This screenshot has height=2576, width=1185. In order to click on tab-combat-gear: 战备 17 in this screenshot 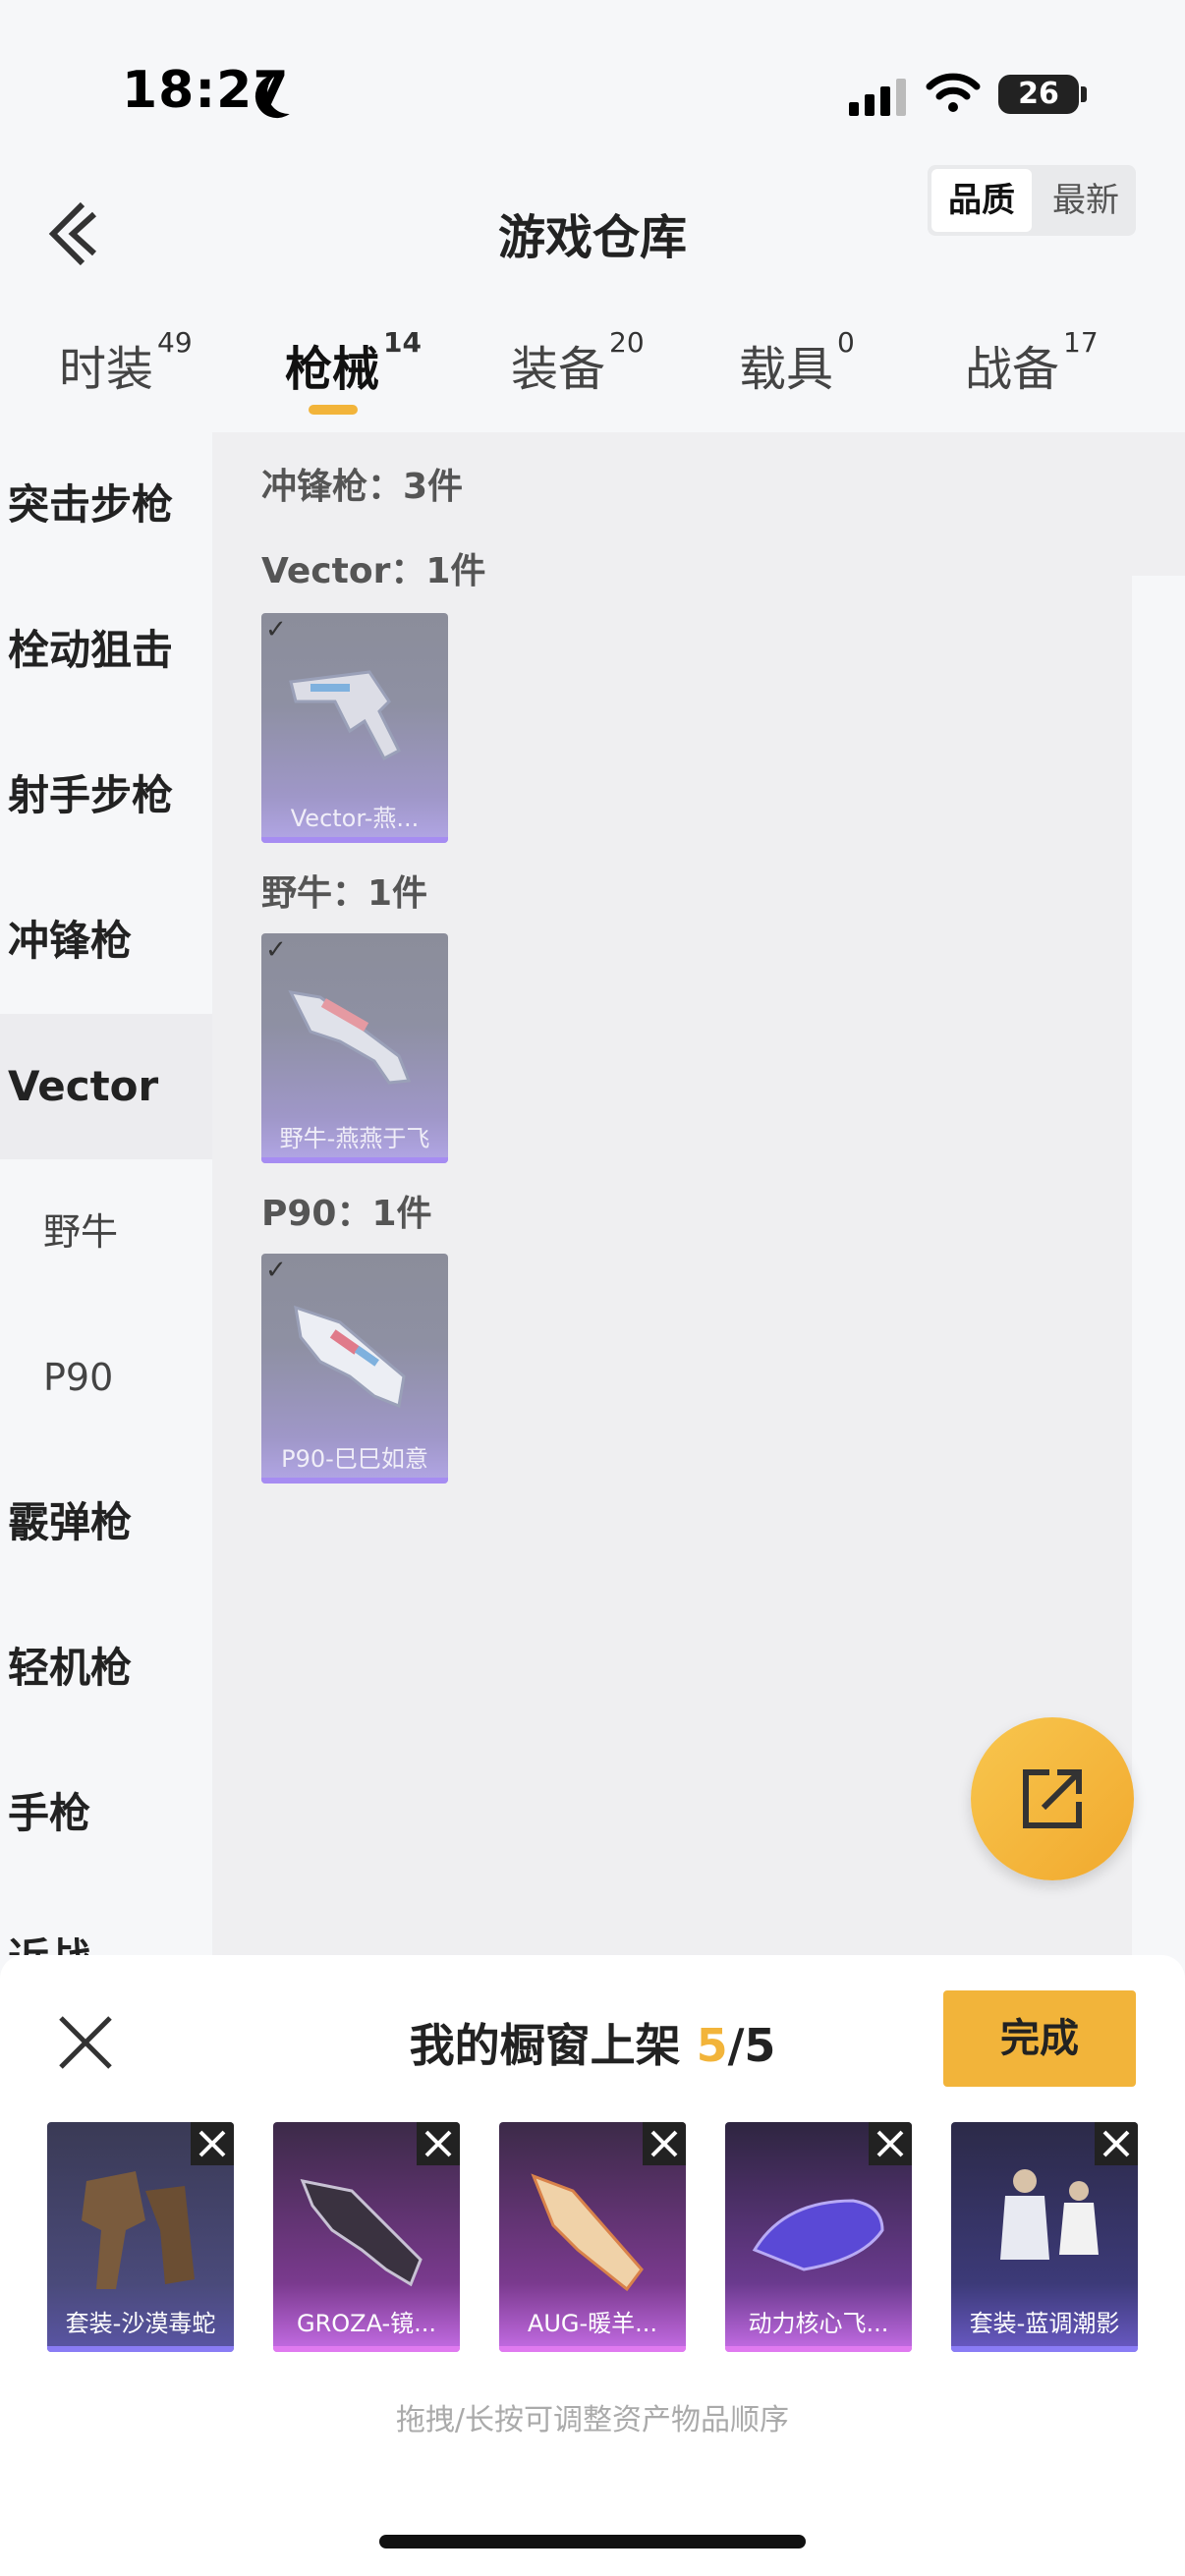, I will do `click(1032, 362)`.